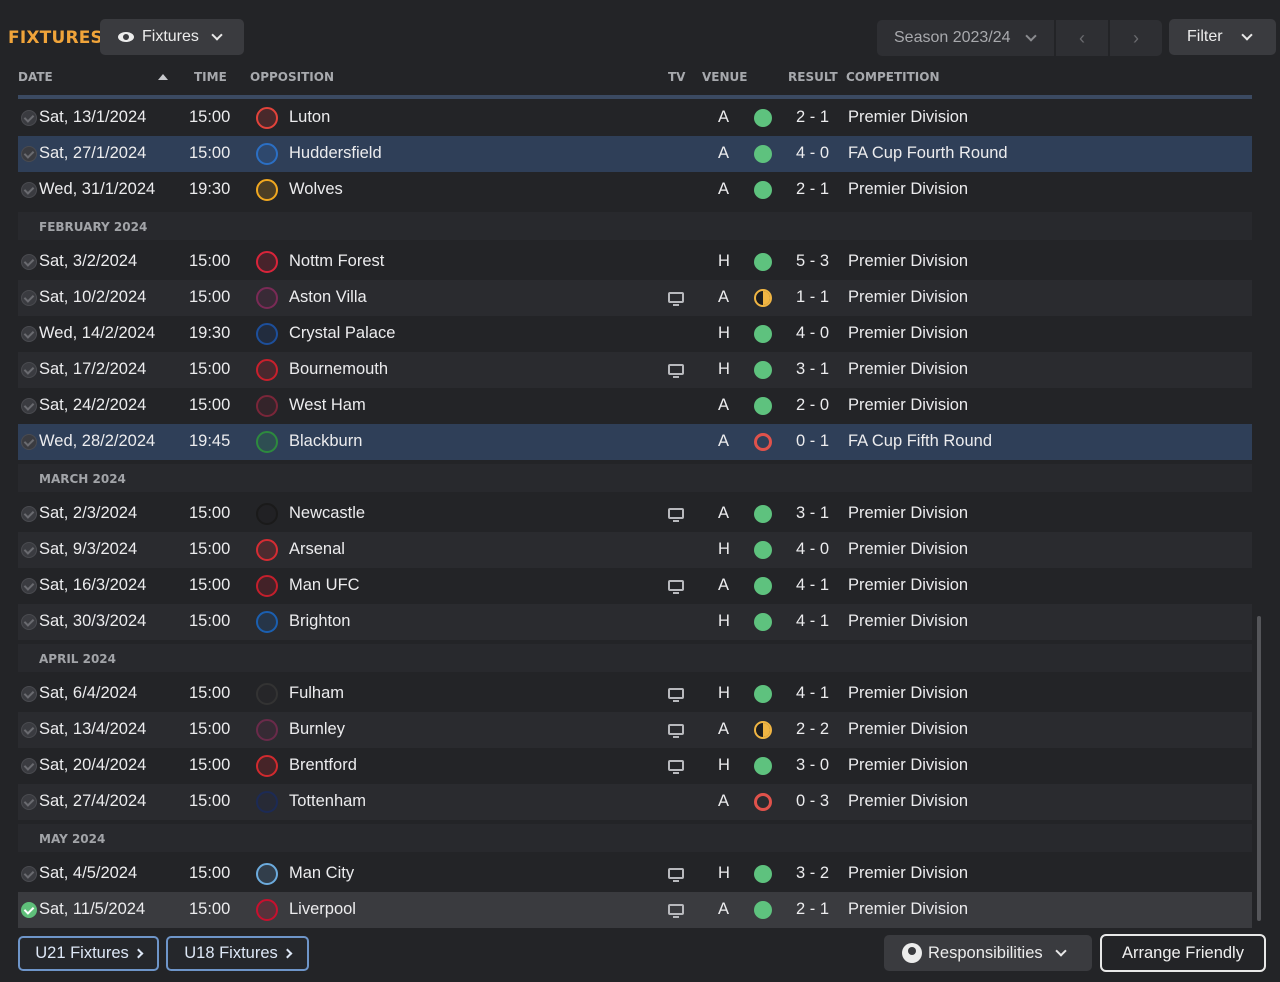  I want to click on fixture-score: 2 - 2, so click(812, 729).